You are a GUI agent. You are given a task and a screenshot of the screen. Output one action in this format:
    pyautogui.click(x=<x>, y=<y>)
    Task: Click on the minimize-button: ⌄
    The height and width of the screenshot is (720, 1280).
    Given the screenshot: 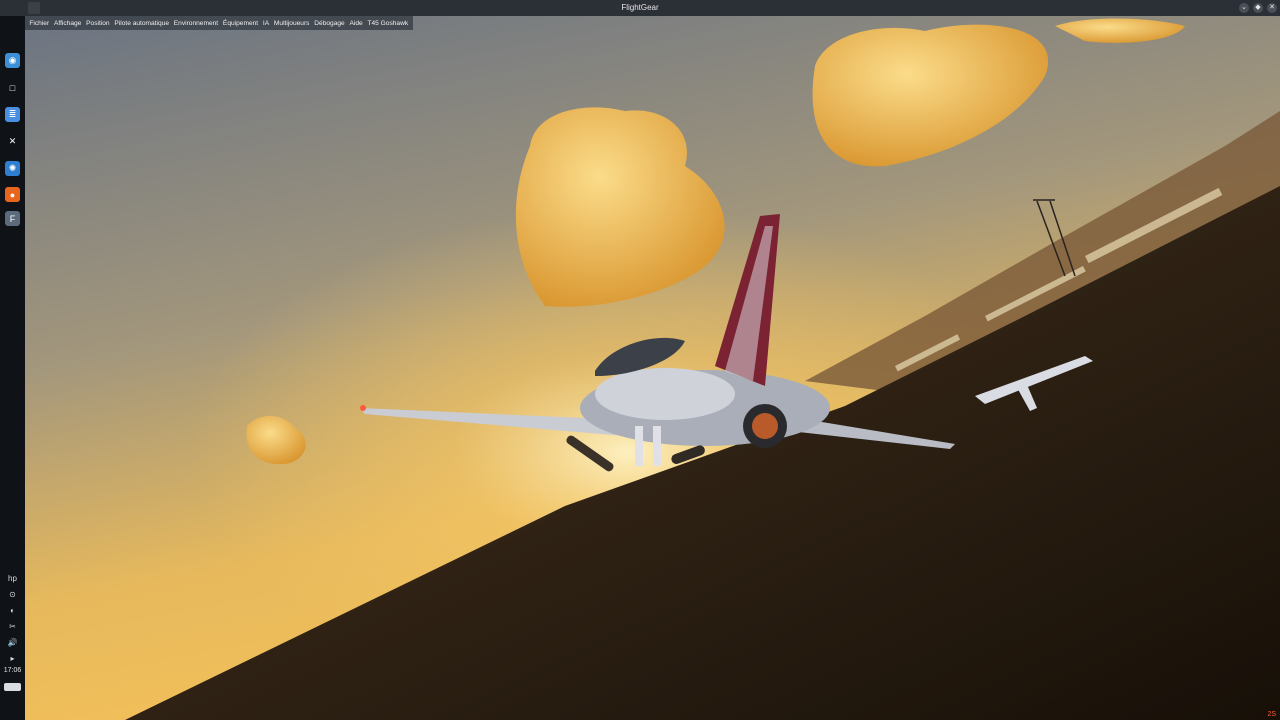 What is the action you would take?
    pyautogui.click(x=1244, y=8)
    